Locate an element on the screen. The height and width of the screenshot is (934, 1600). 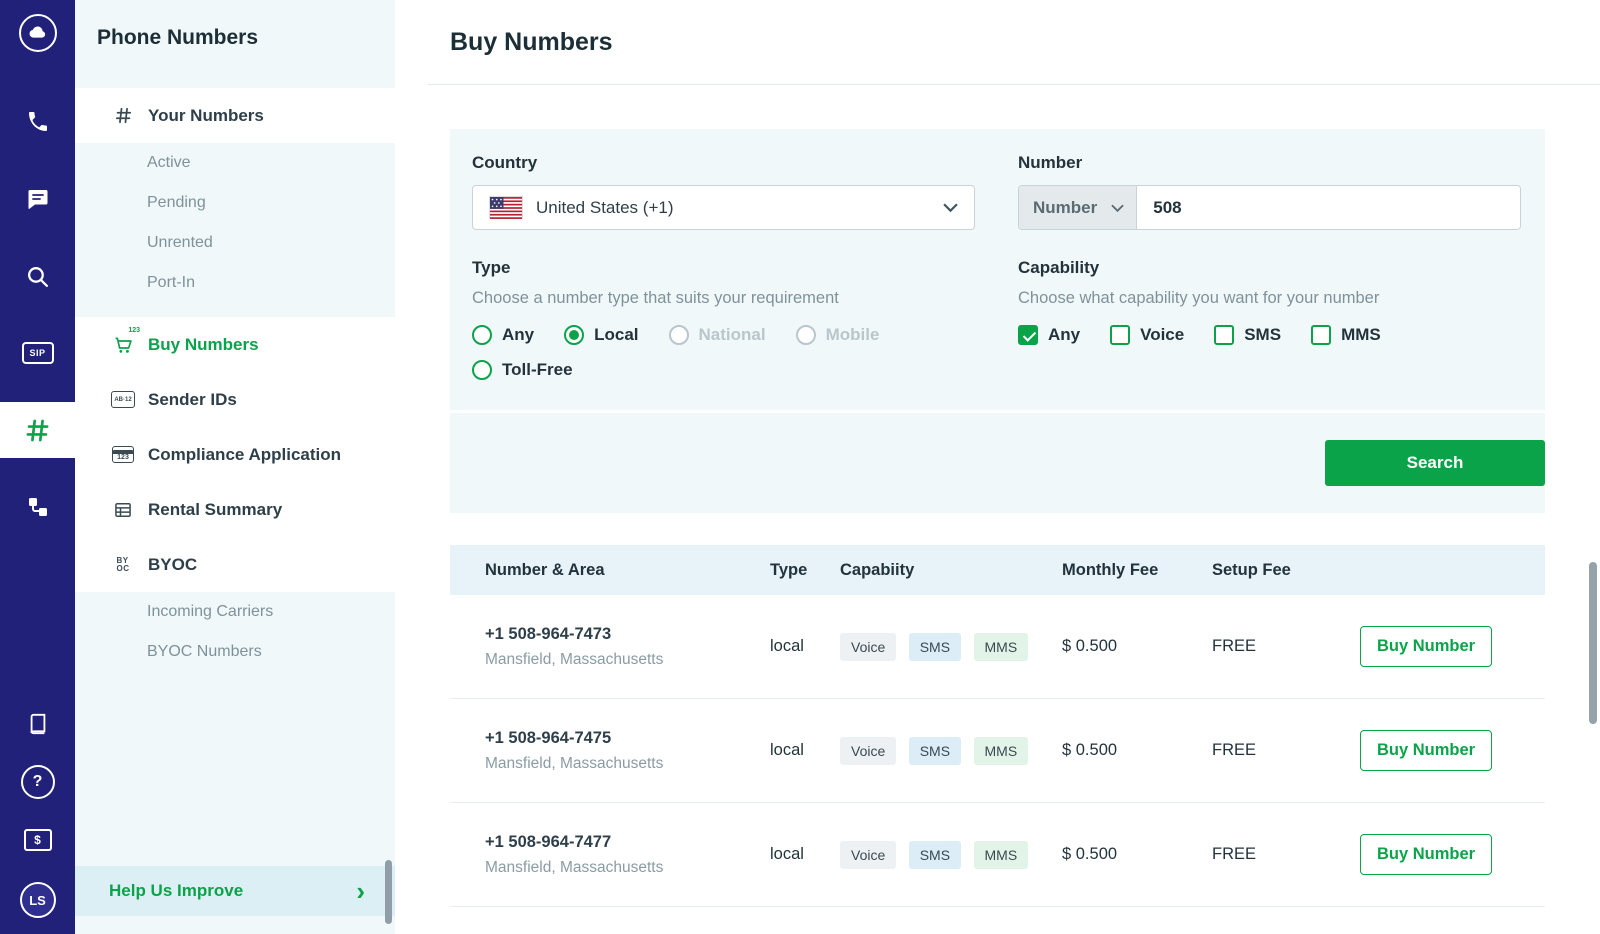
type-label: Type is located at coordinates (491, 267).